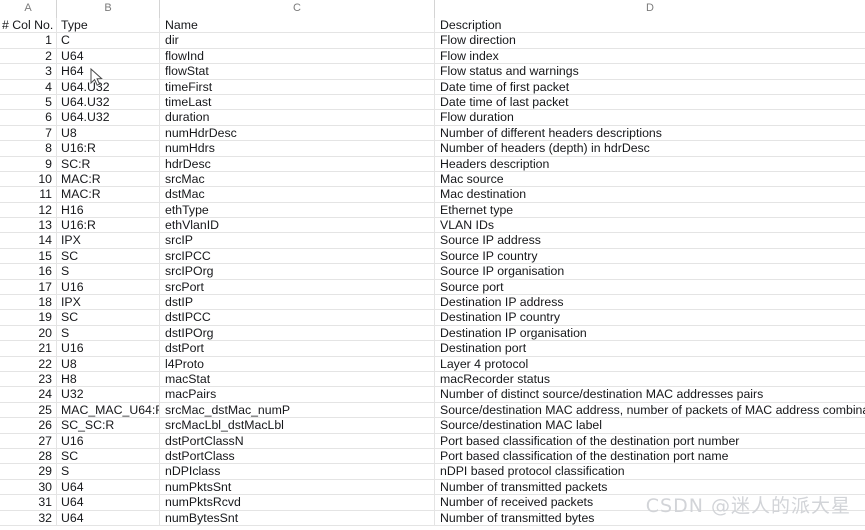  What do you see at coordinates (650, 471) in the screenshot?
I see `cell-description: nDPI based protocol classification` at bounding box center [650, 471].